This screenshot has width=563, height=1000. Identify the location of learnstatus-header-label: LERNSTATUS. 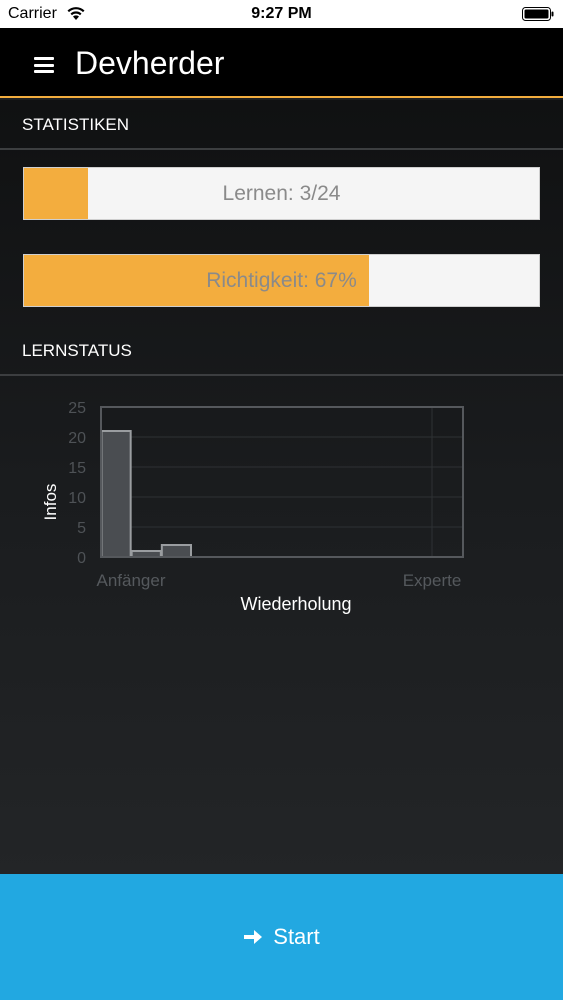
(77, 350).